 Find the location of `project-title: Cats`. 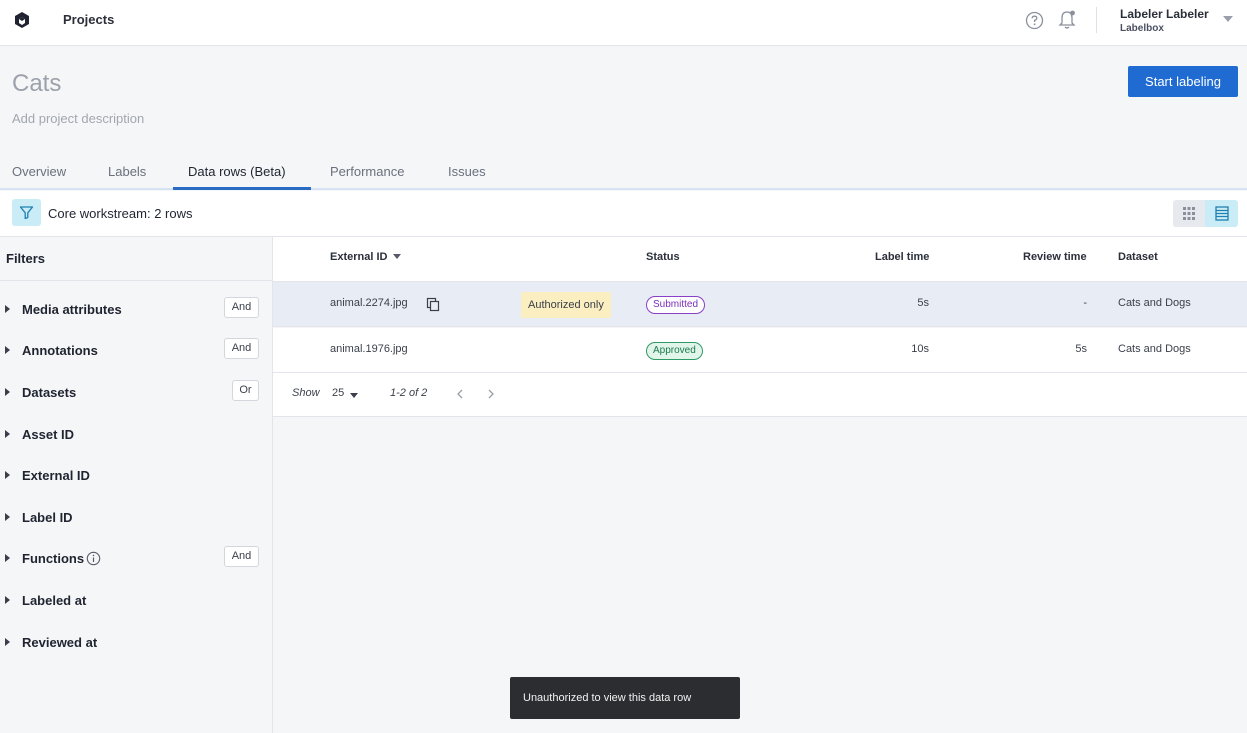

project-title: Cats is located at coordinates (37, 83).